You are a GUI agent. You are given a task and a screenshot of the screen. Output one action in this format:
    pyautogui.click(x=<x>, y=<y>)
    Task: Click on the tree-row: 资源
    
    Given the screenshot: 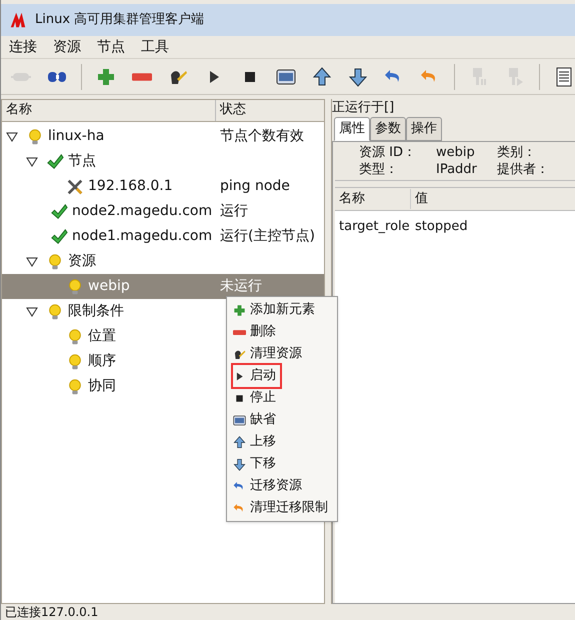 What is the action you would take?
    pyautogui.click(x=163, y=261)
    